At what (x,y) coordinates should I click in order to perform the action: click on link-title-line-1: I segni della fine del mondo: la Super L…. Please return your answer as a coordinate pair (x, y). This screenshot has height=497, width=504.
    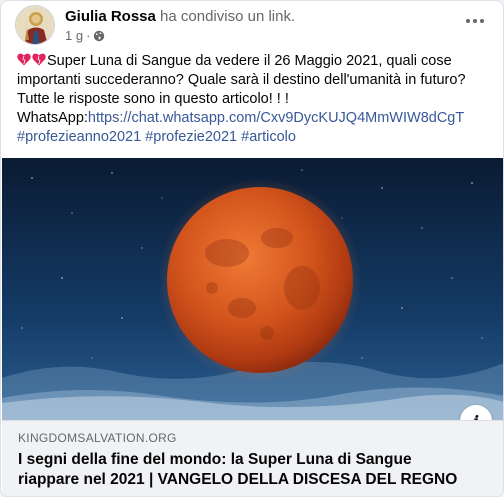
    Looking at the image, I should click on (215, 459).